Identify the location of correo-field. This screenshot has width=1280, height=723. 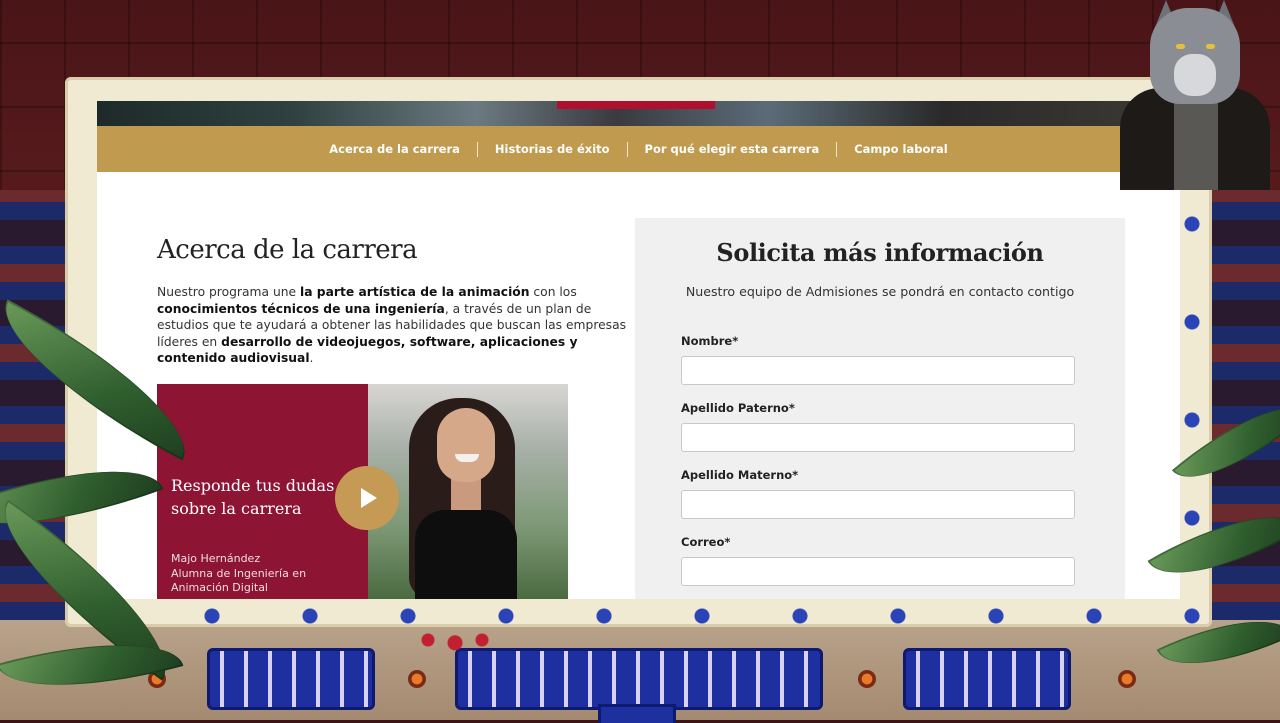
(878, 571).